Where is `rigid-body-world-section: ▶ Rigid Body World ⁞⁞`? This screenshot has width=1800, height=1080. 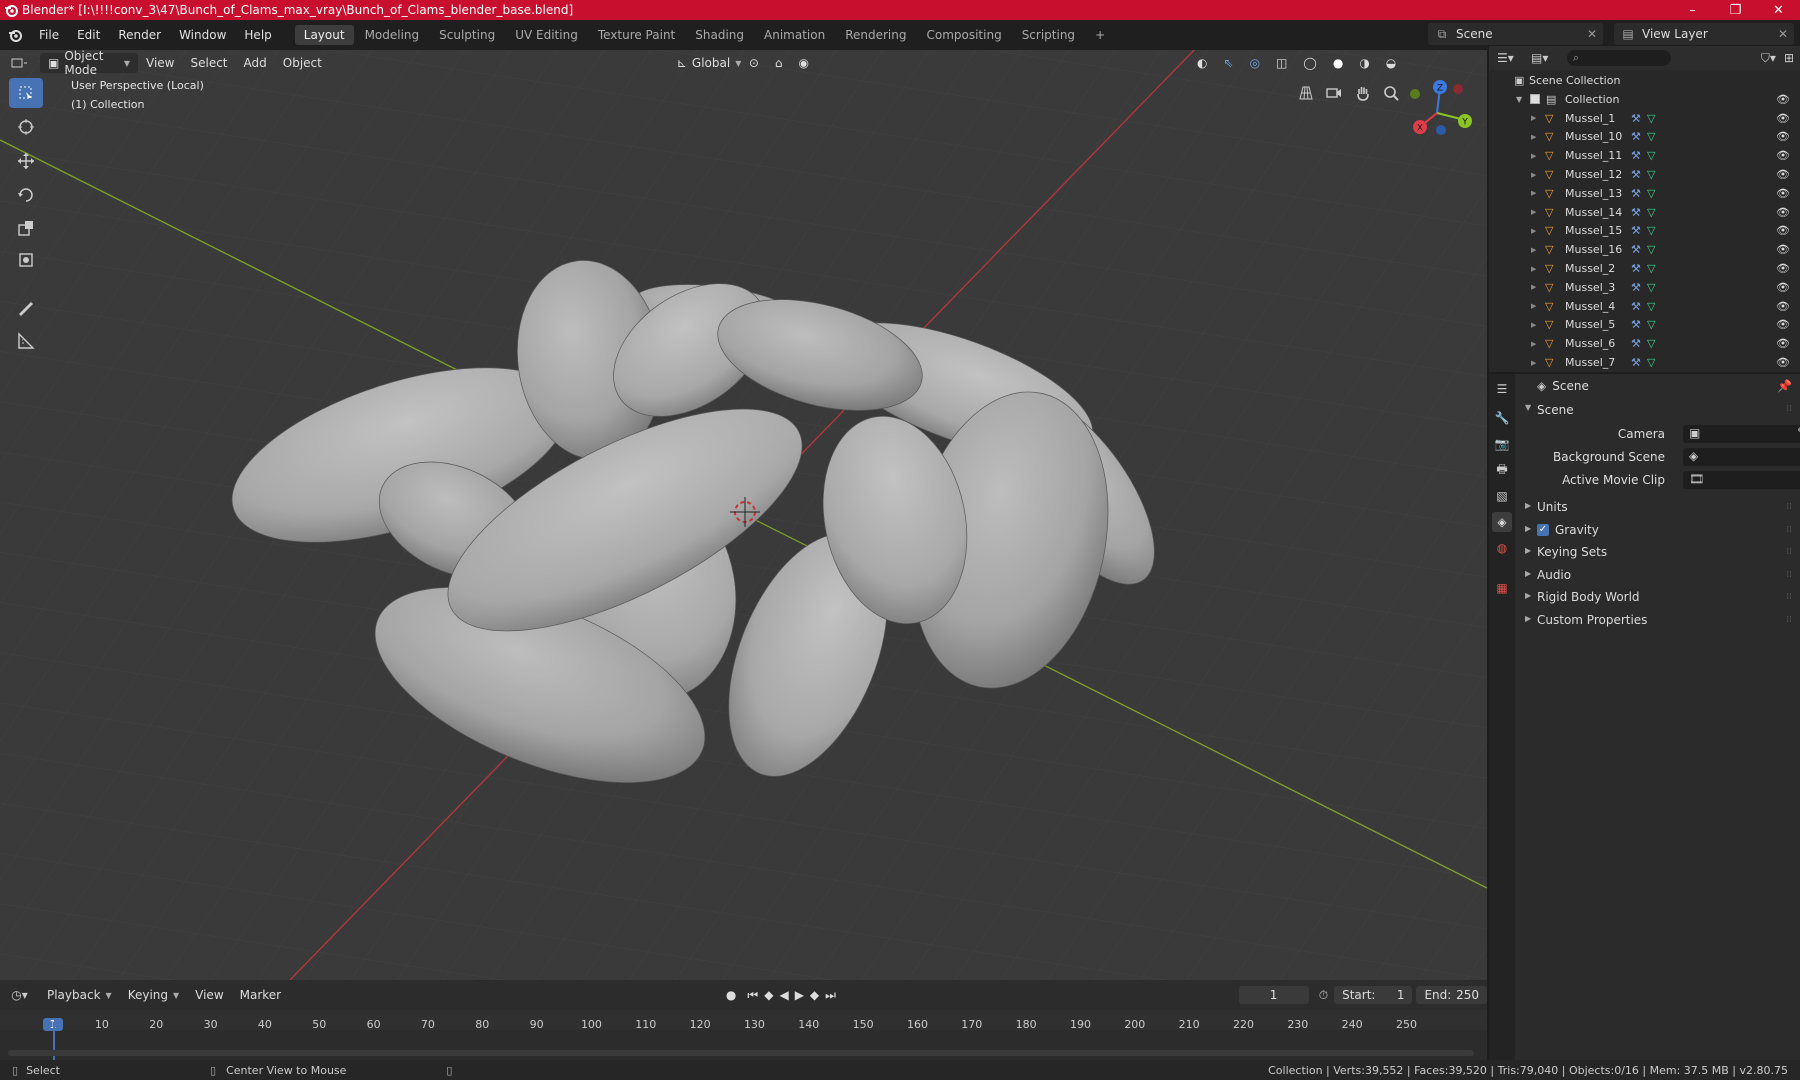
rigid-body-world-section: ▶ Rigid Body World ⁞⁞ is located at coordinates (1657, 598).